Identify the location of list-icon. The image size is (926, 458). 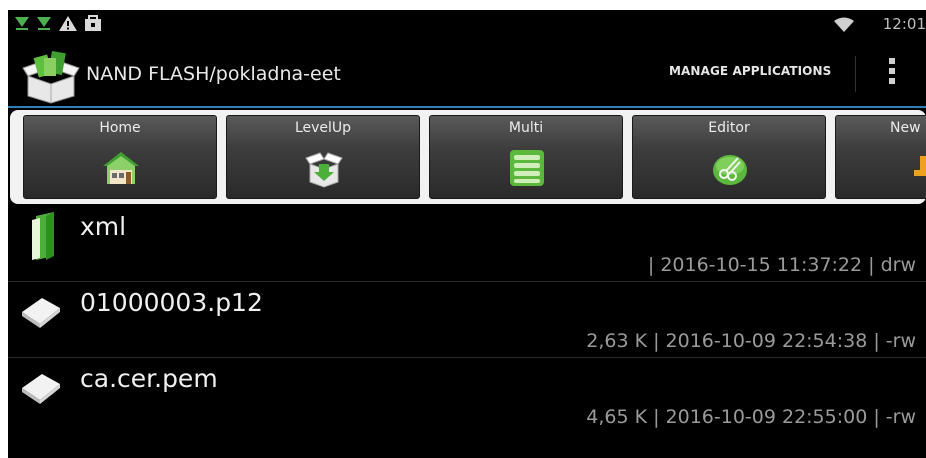
(527, 168).